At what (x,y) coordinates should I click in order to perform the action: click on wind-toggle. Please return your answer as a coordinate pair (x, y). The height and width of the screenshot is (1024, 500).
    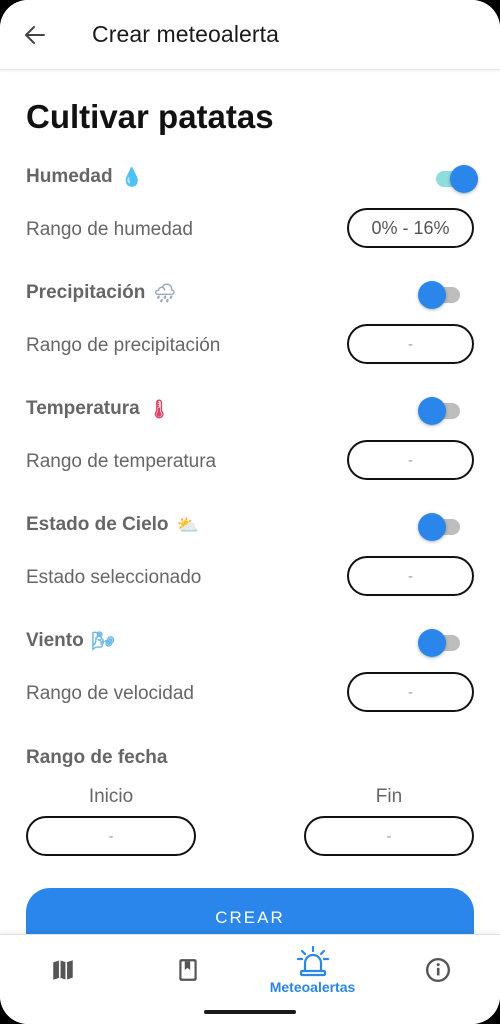
    Looking at the image, I should click on (442, 643).